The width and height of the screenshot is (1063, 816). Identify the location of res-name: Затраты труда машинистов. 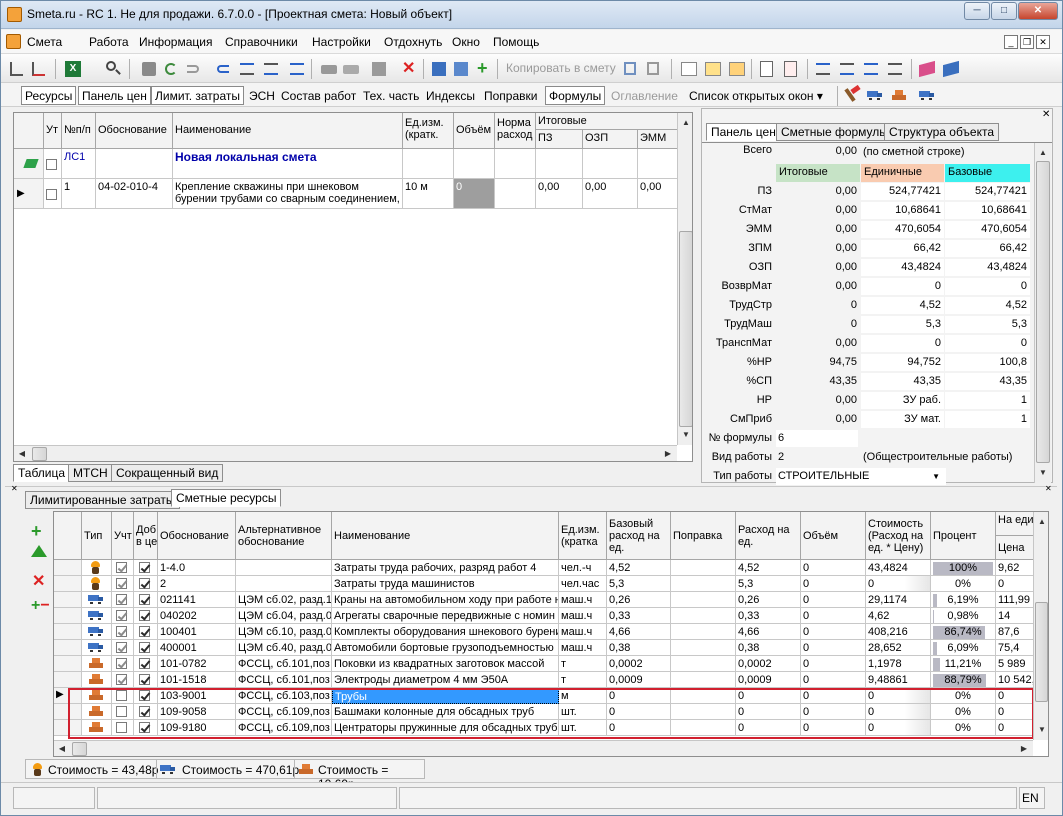
(445, 584).